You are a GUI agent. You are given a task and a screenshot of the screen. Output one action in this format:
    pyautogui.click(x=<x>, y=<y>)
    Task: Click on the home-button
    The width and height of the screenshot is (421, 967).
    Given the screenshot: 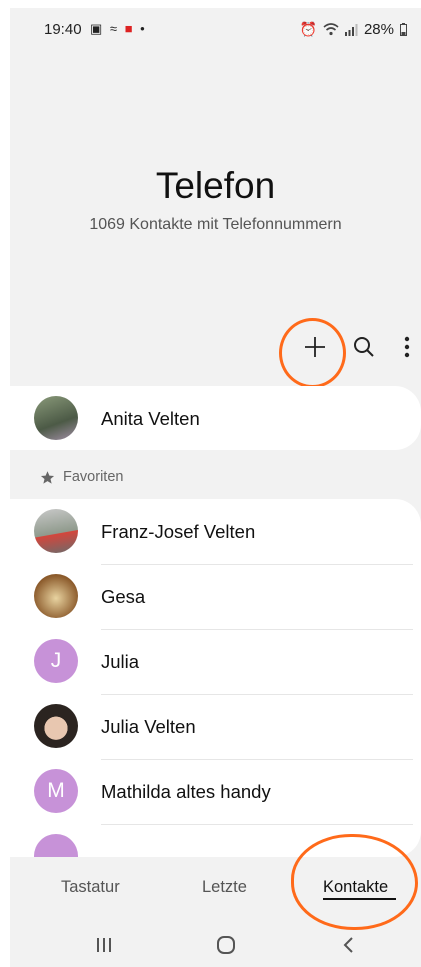 What is the action you would take?
    pyautogui.click(x=226, y=945)
    